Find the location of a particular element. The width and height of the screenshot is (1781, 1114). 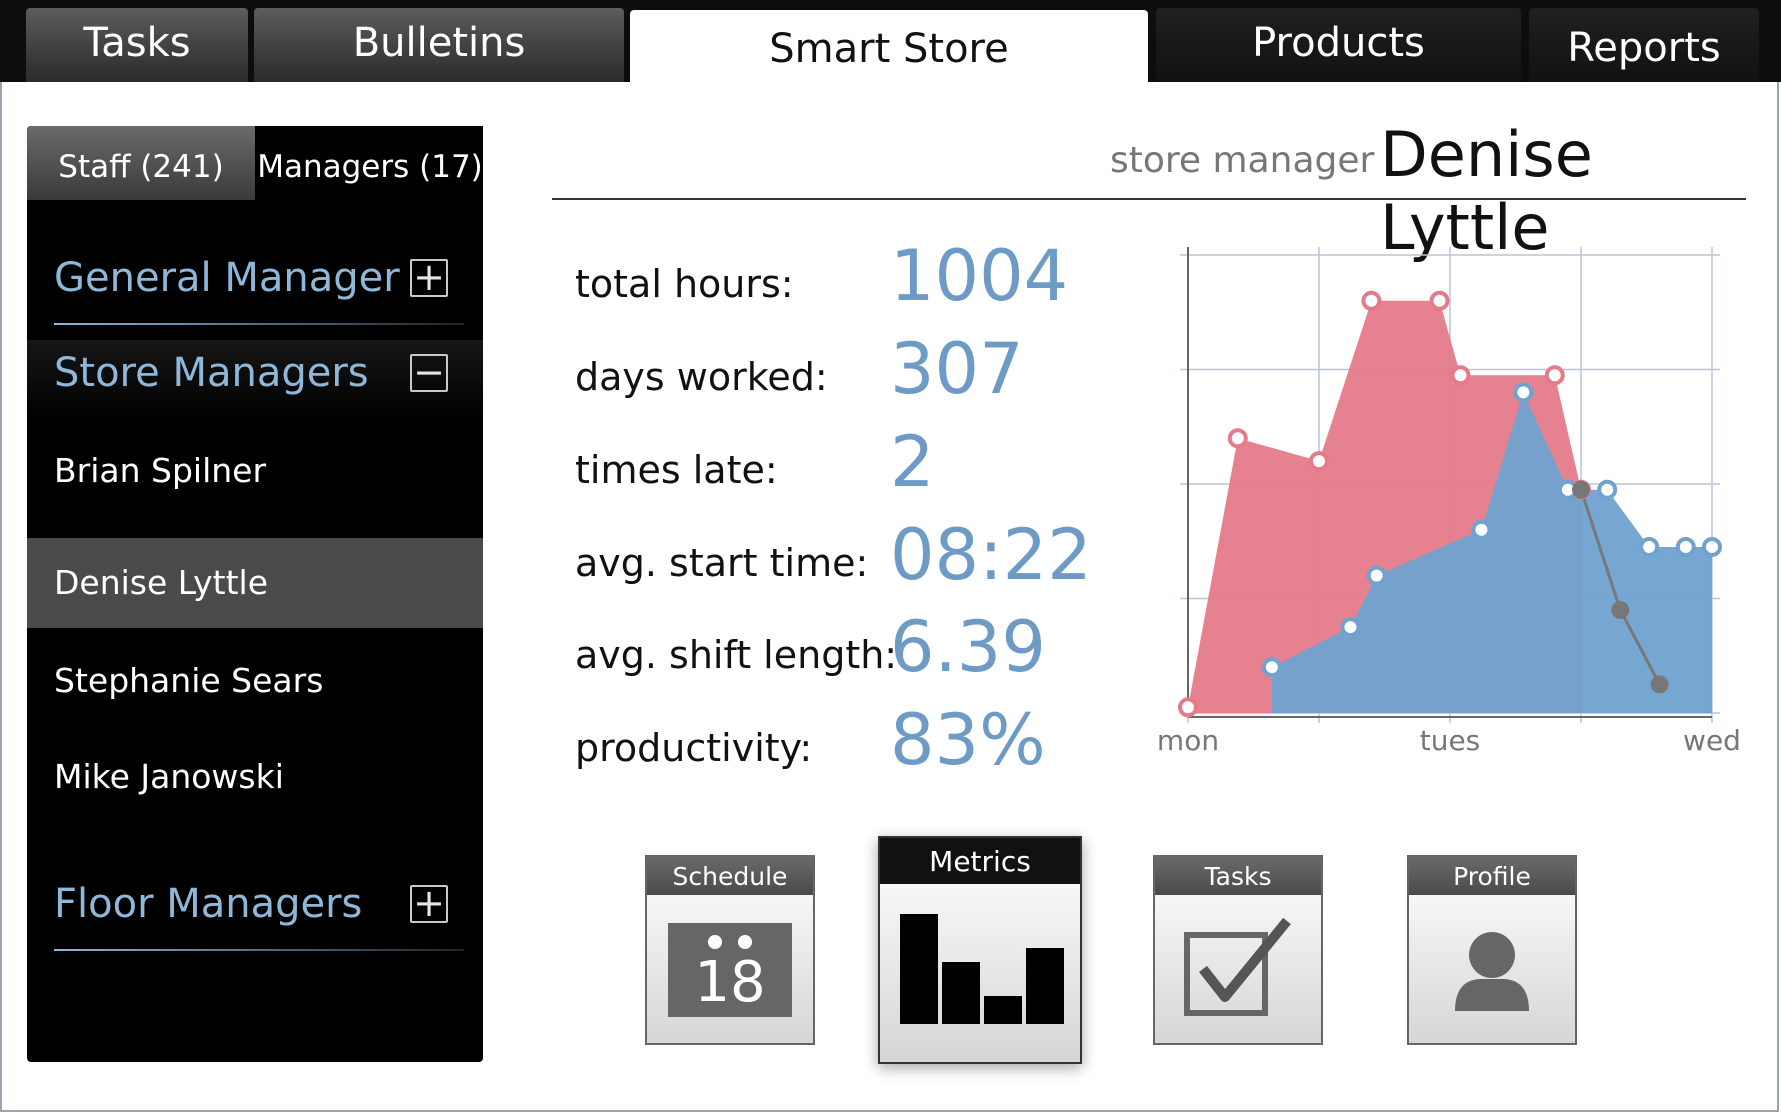

schedule-button: Schedule 18 is located at coordinates (730, 950).